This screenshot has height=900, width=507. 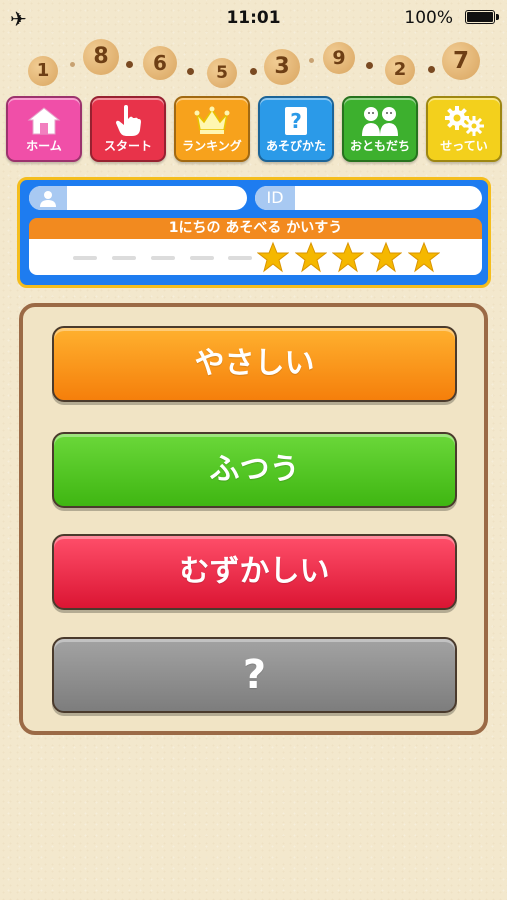 What do you see at coordinates (127, 146) in the screenshot?
I see `nav-start-label: スタート` at bounding box center [127, 146].